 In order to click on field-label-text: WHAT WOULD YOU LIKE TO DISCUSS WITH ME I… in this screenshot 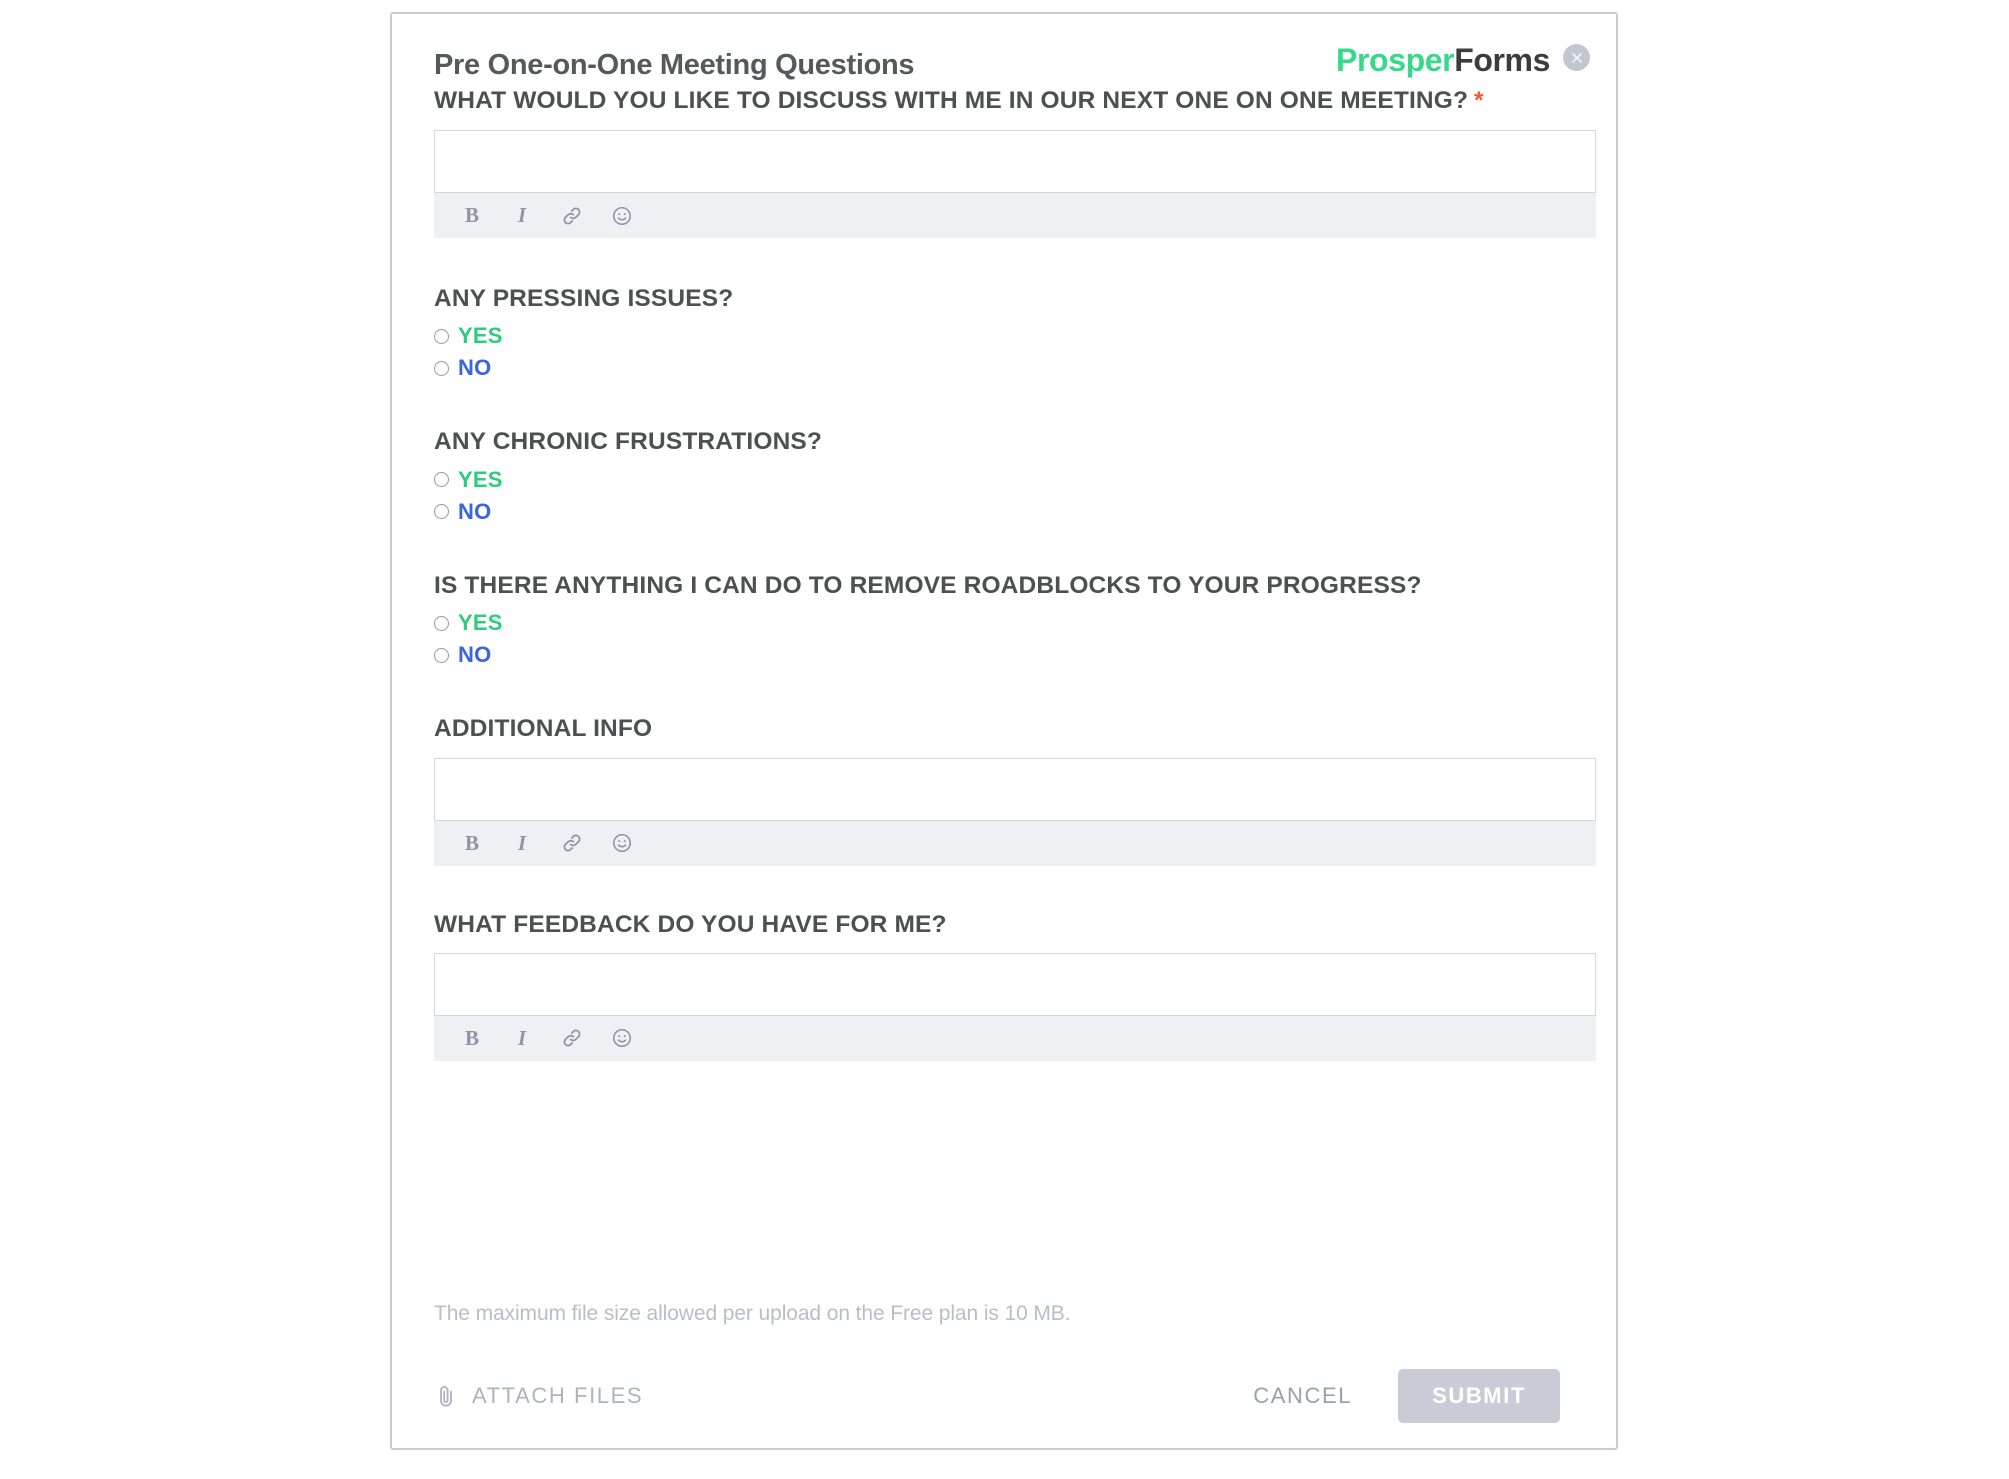, I will do `click(951, 101)`.